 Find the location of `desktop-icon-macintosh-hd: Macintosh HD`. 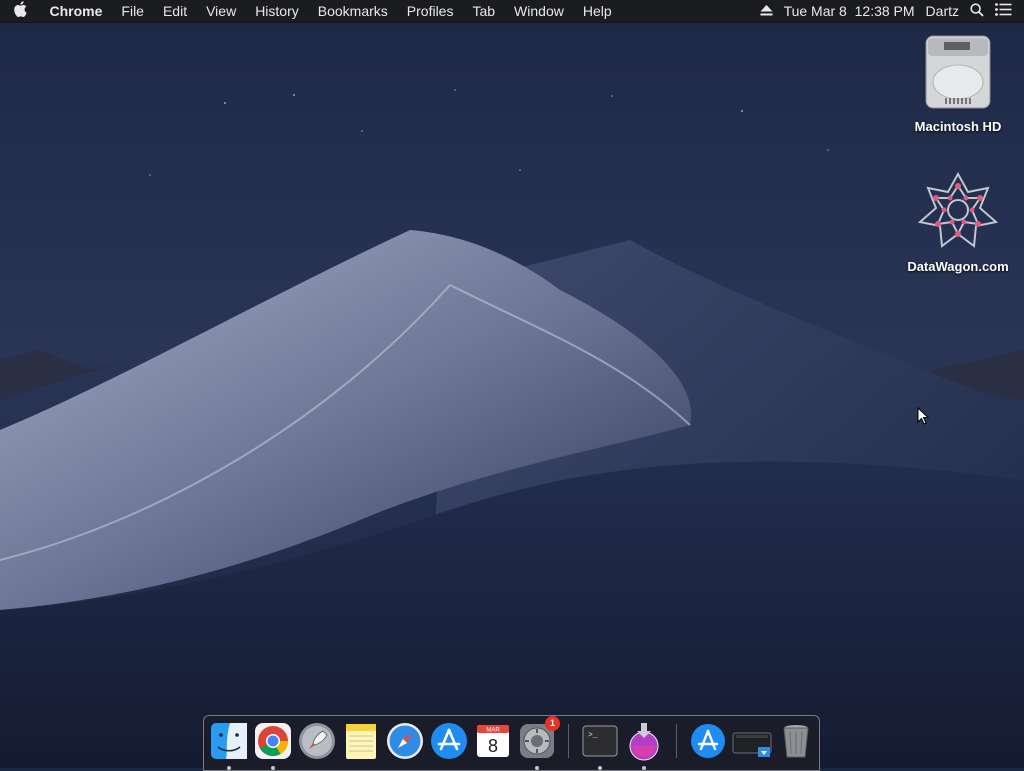

desktop-icon-macintosh-hd: Macintosh HD is located at coordinates (958, 84).